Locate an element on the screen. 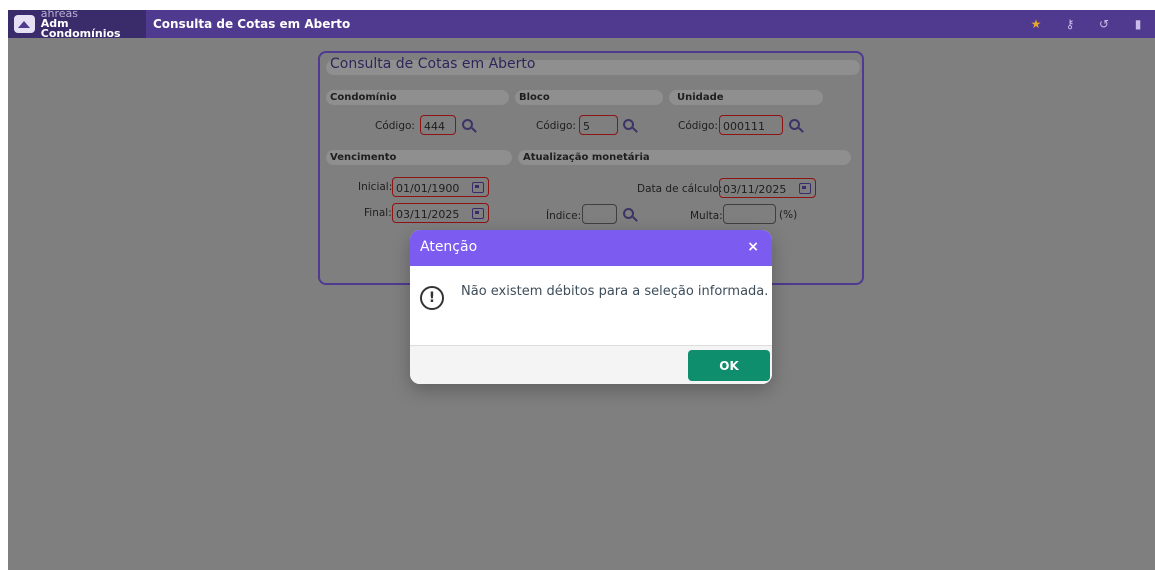 This screenshot has height=570, width=1155. multa-unit: (%) is located at coordinates (788, 215).